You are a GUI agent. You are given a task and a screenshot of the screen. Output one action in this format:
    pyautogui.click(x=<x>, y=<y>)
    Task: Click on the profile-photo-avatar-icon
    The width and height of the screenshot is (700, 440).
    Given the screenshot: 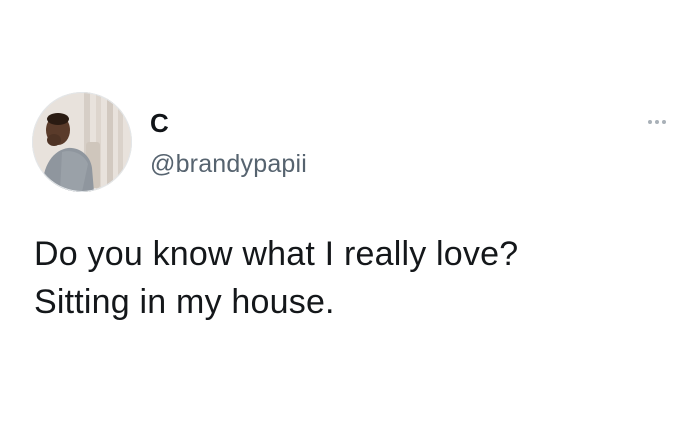 What is the action you would take?
    pyautogui.click(x=82, y=142)
    